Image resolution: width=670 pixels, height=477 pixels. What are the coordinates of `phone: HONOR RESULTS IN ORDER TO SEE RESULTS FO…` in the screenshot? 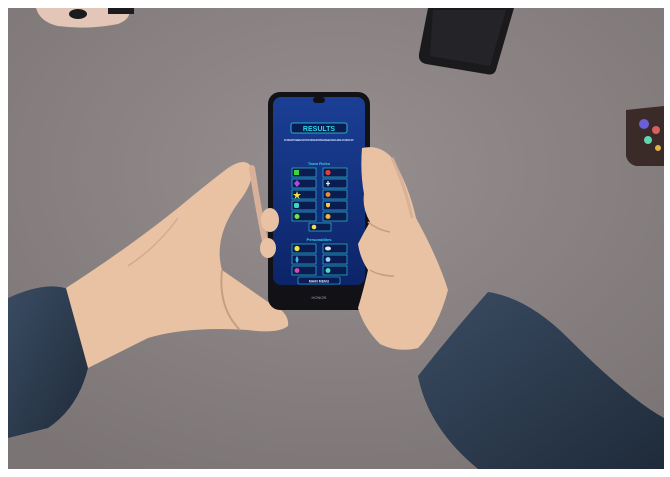 It's located at (319, 201).